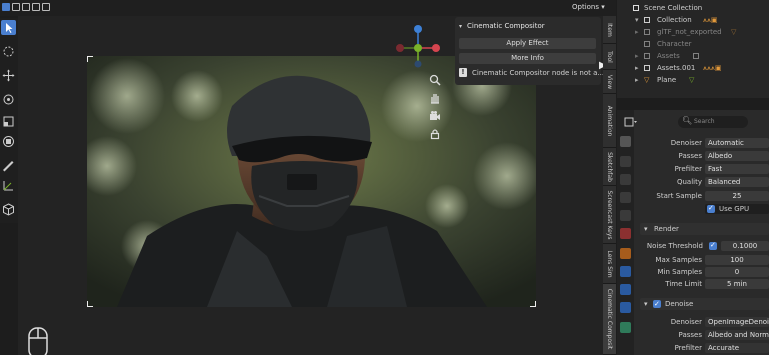 This screenshot has width=769, height=355. I want to click on more-info-button: More Info, so click(527, 58).